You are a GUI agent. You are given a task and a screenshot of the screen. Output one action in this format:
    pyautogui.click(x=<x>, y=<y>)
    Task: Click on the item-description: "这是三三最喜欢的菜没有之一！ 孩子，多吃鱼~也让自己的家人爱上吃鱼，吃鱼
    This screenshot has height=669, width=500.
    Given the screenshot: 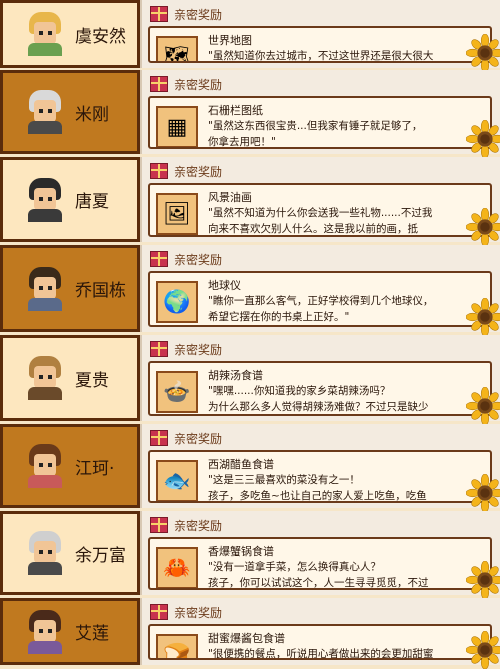 What is the action you would take?
    pyautogui.click(x=317, y=488)
    